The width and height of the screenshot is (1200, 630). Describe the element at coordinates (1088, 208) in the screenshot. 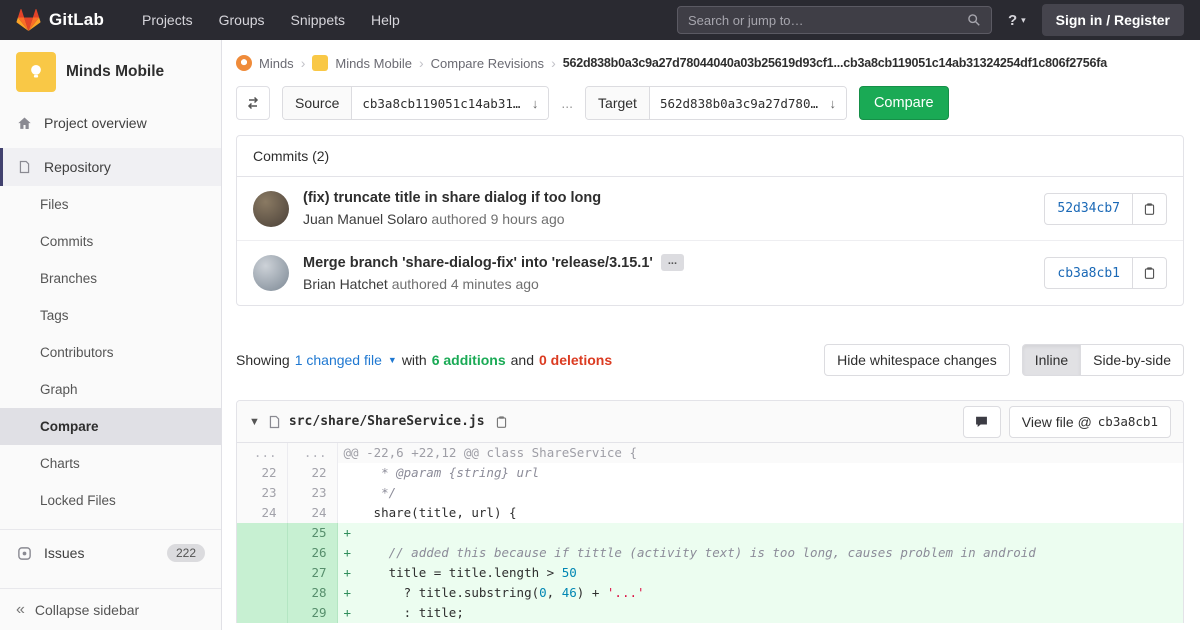

I see `commit-sha: 52d34cb7` at that location.